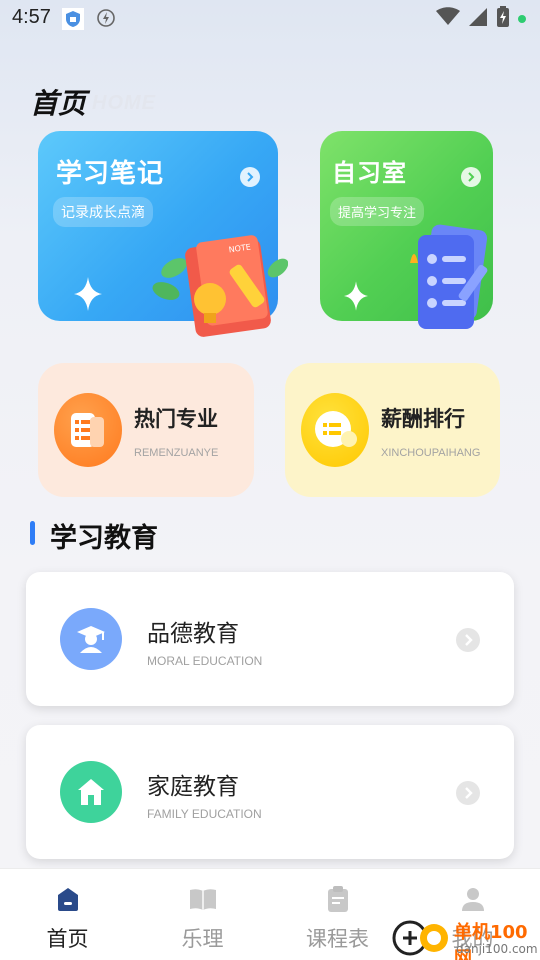  I want to click on chat-bubble-icon, so click(335, 430).